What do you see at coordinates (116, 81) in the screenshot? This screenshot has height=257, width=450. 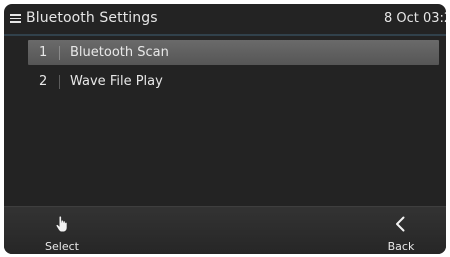 I see `menu-item-label: Wave File Play` at bounding box center [116, 81].